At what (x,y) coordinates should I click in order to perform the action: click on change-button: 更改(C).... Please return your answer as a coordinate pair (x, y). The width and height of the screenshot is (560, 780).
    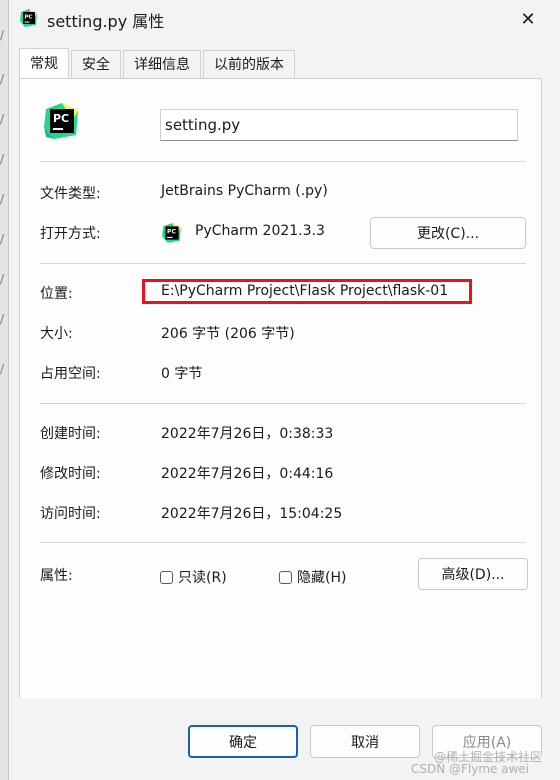
    Looking at the image, I should click on (448, 233).